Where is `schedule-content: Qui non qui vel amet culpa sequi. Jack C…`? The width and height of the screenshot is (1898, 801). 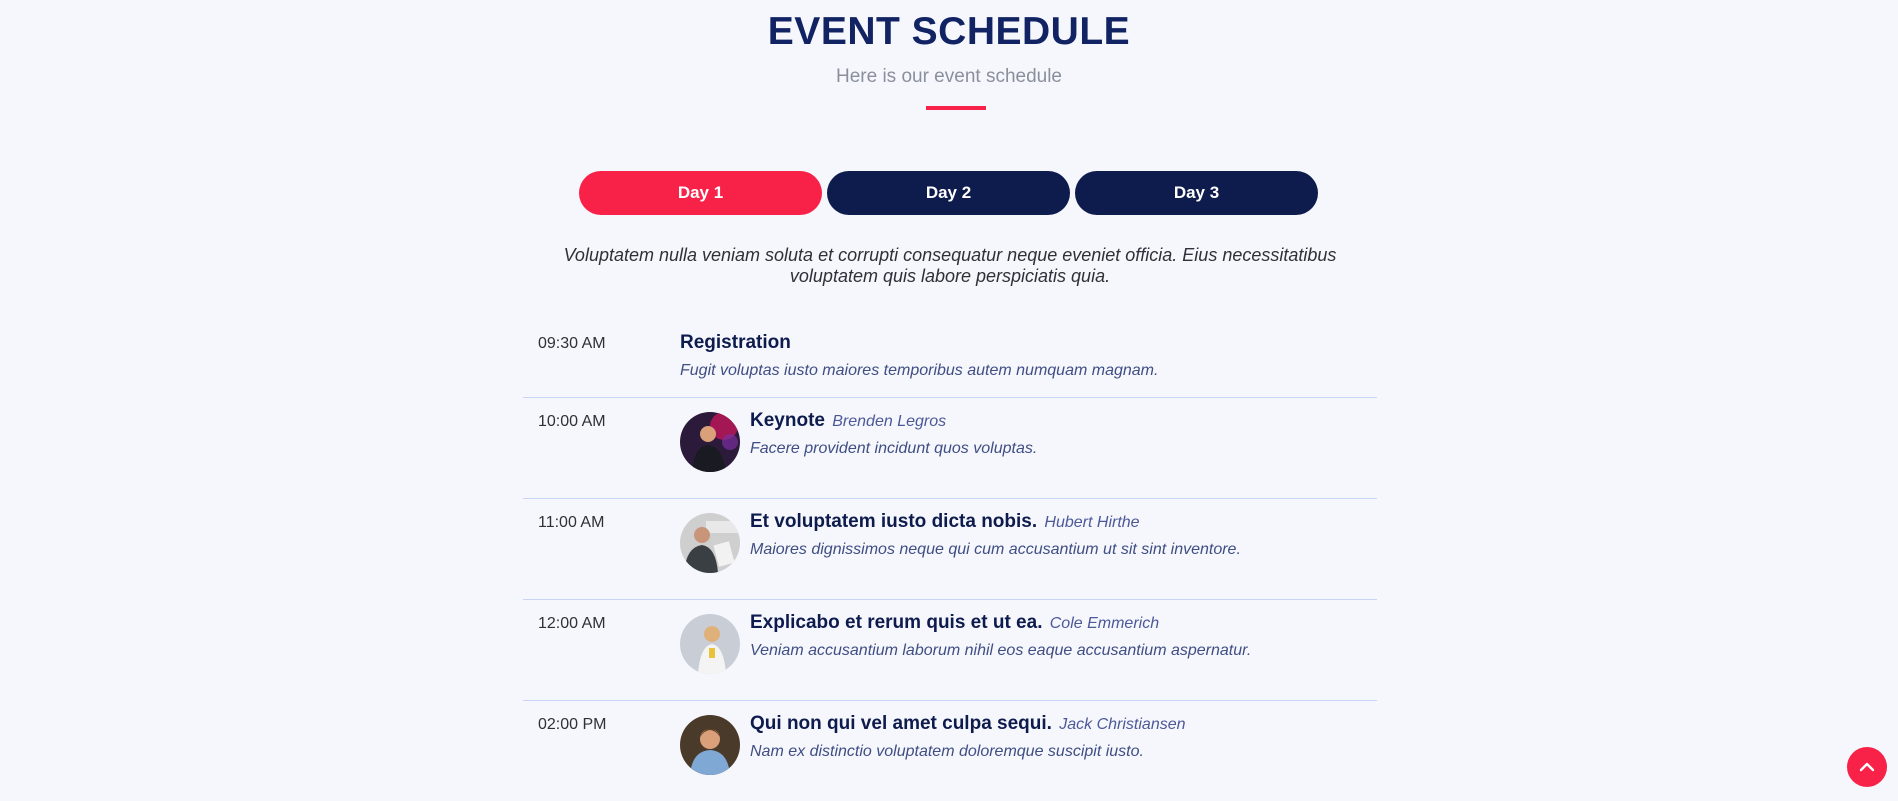 schedule-content: Qui non qui vel amet culpa sequi. Jack C… is located at coordinates (968, 737).